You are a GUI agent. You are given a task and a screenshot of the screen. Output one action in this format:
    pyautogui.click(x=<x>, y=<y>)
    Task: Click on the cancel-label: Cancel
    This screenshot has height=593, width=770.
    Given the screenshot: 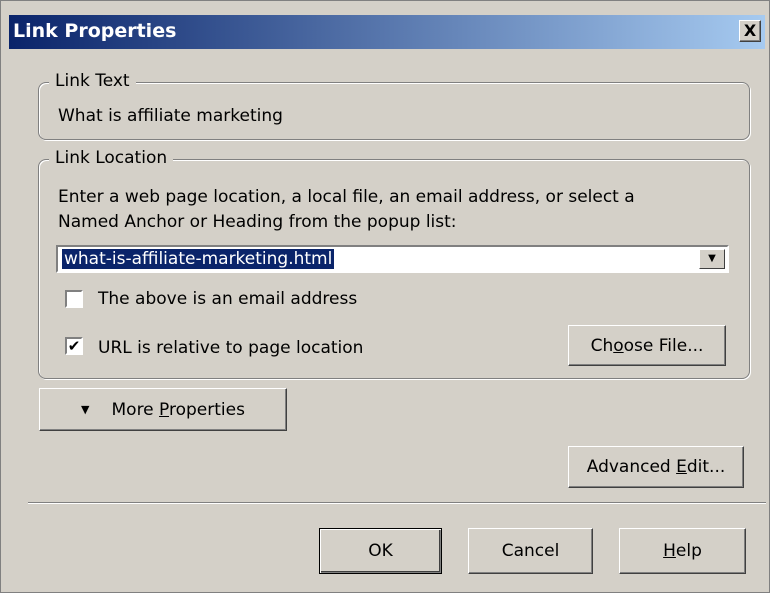 What is the action you would take?
    pyautogui.click(x=530, y=551)
    